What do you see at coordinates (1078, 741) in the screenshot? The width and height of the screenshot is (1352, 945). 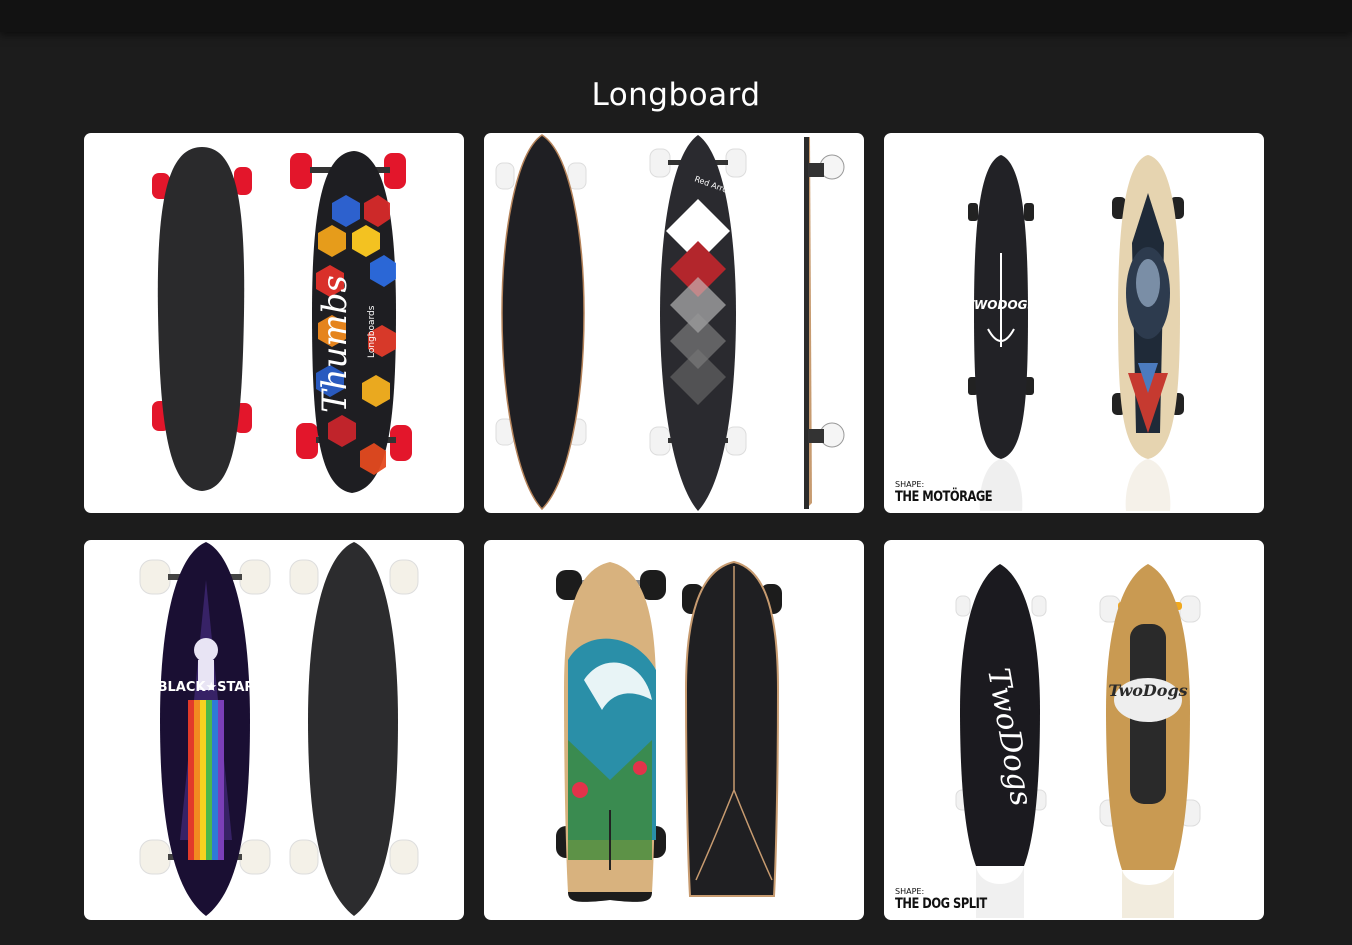 I see `longboard-image-6: TwoDogs TwoDogs` at bounding box center [1078, 741].